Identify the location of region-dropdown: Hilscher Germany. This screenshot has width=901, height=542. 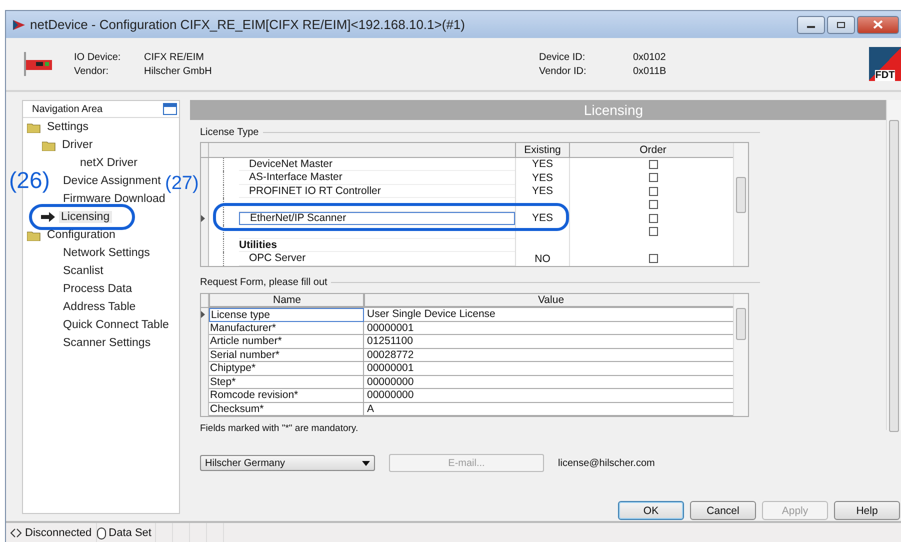
(287, 463).